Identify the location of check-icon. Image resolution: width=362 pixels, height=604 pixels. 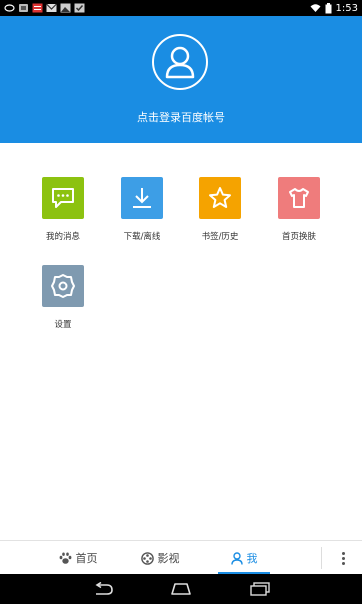
(79, 8).